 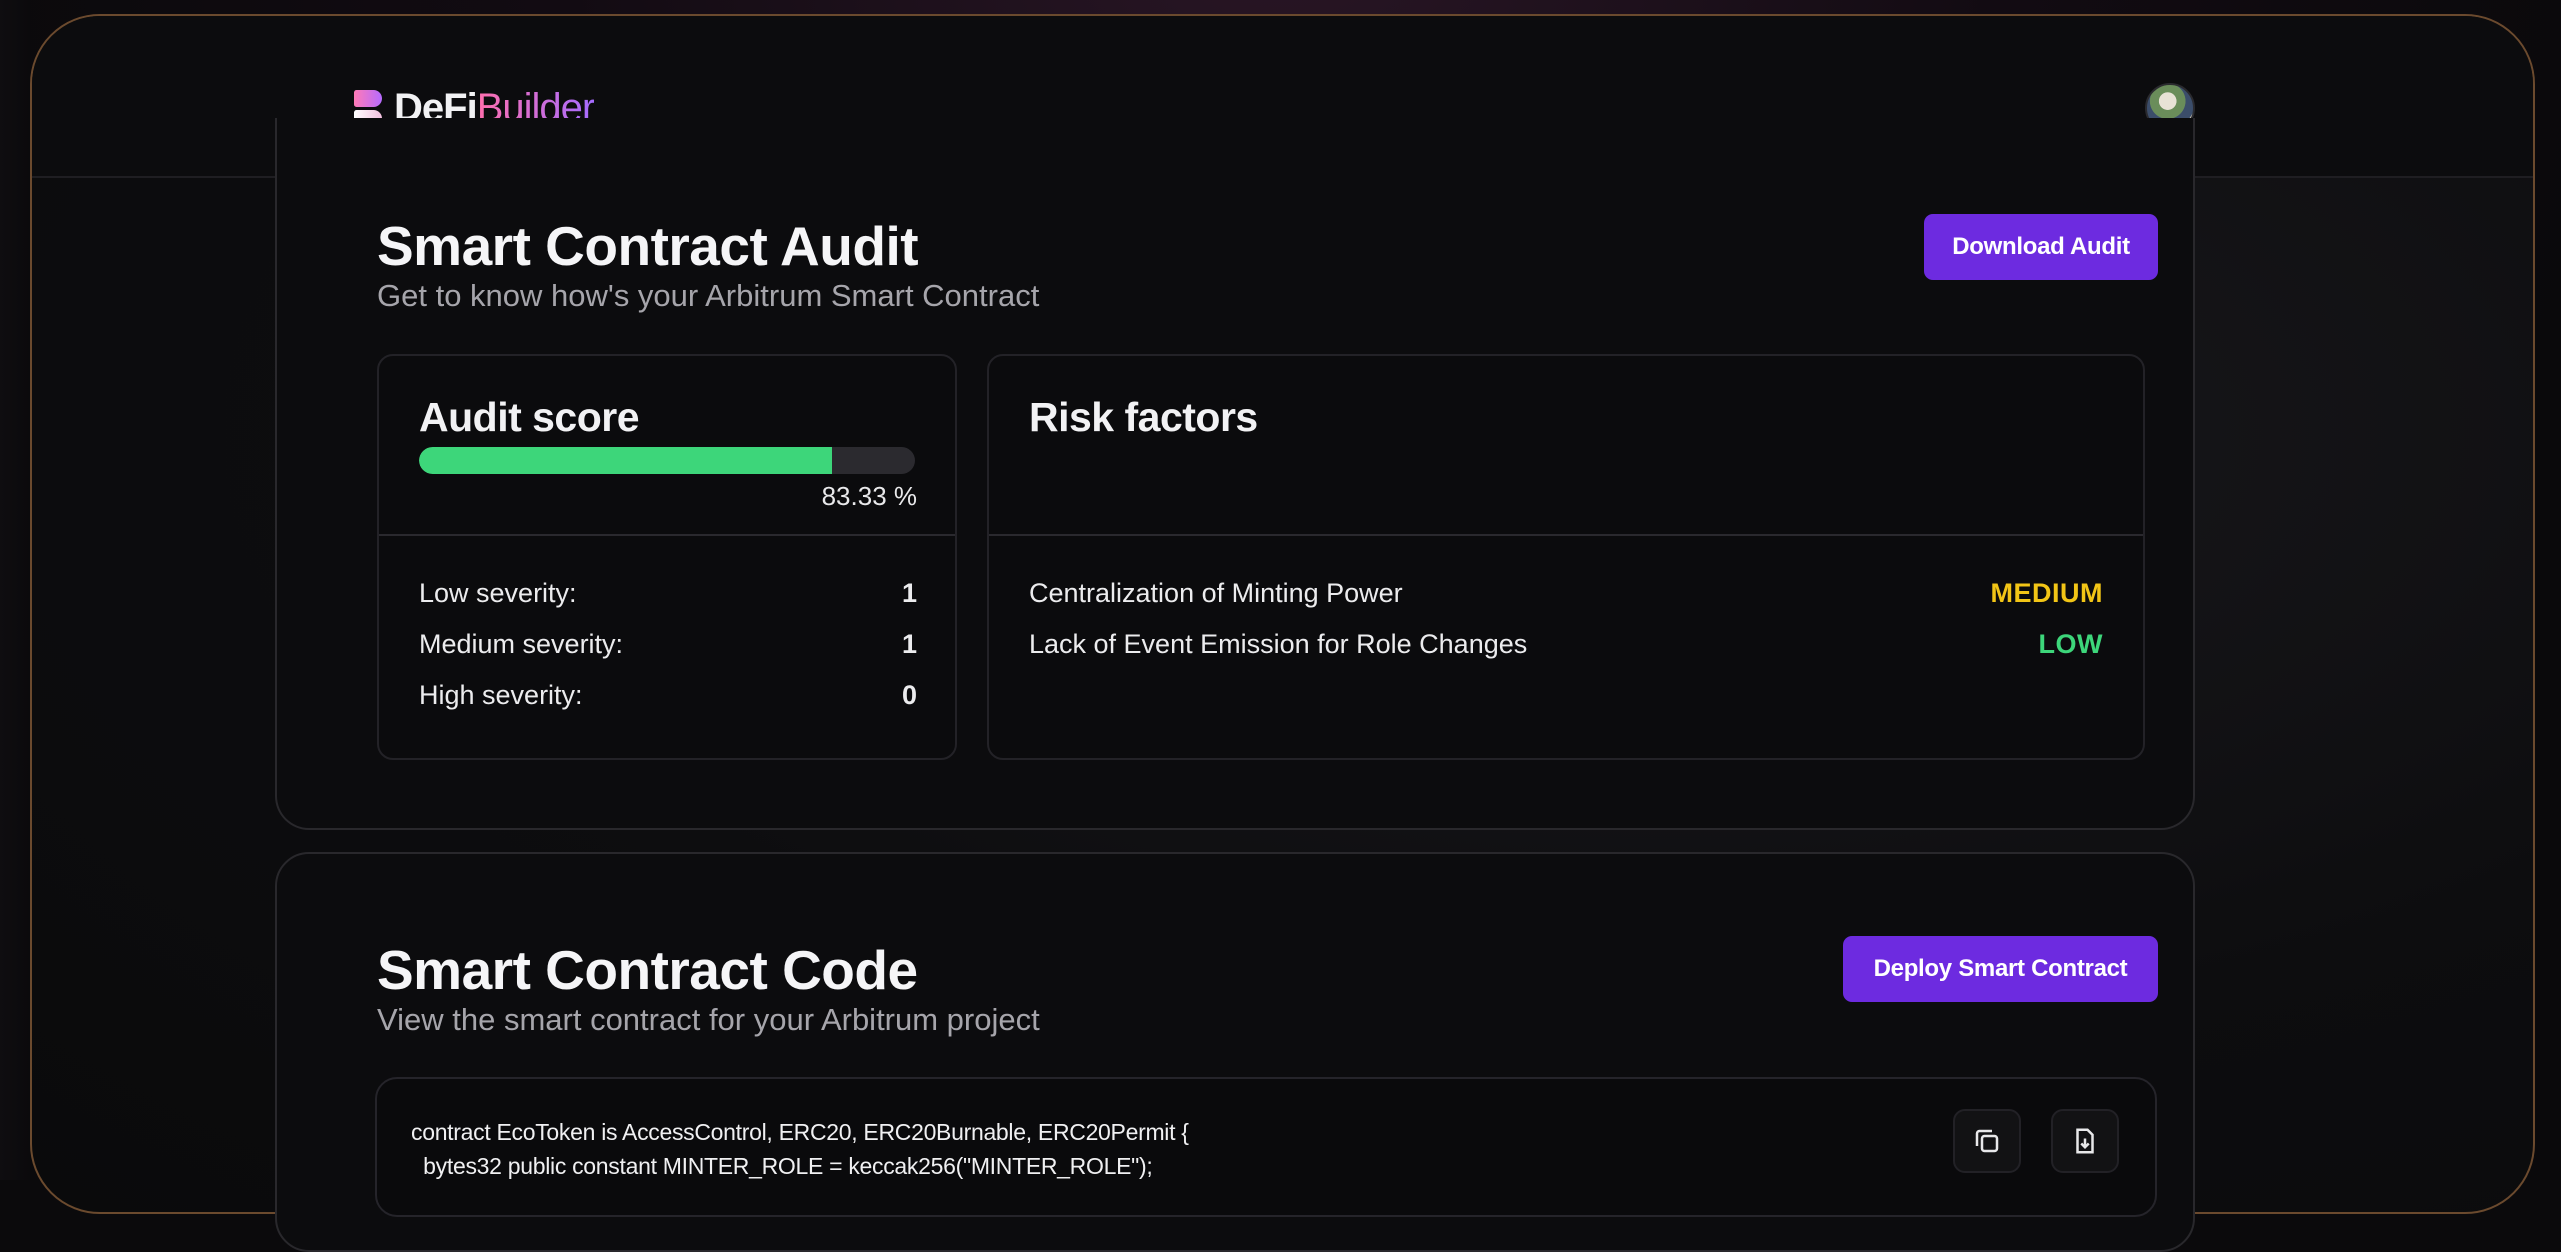 What do you see at coordinates (668, 695) in the screenshot?
I see `high-severity-row: High severity: 0` at bounding box center [668, 695].